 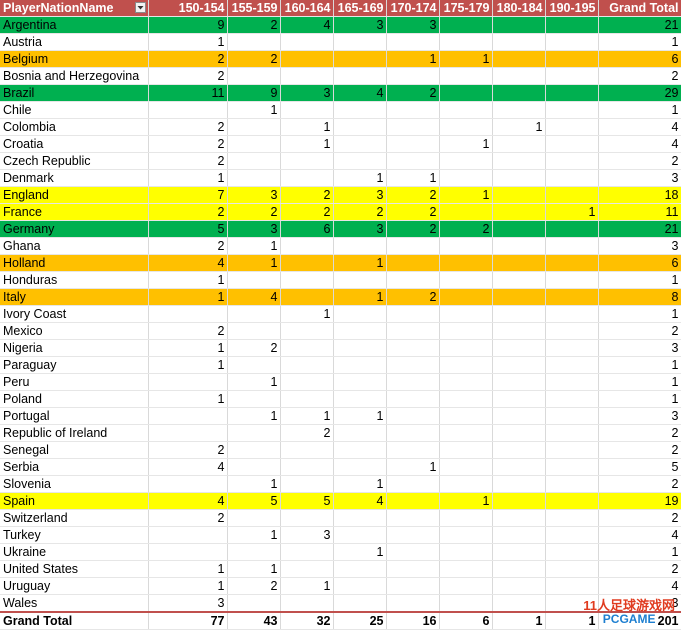 What do you see at coordinates (340, 127) in the screenshot?
I see `table-row: Colombia 2 1 1 4` at bounding box center [340, 127].